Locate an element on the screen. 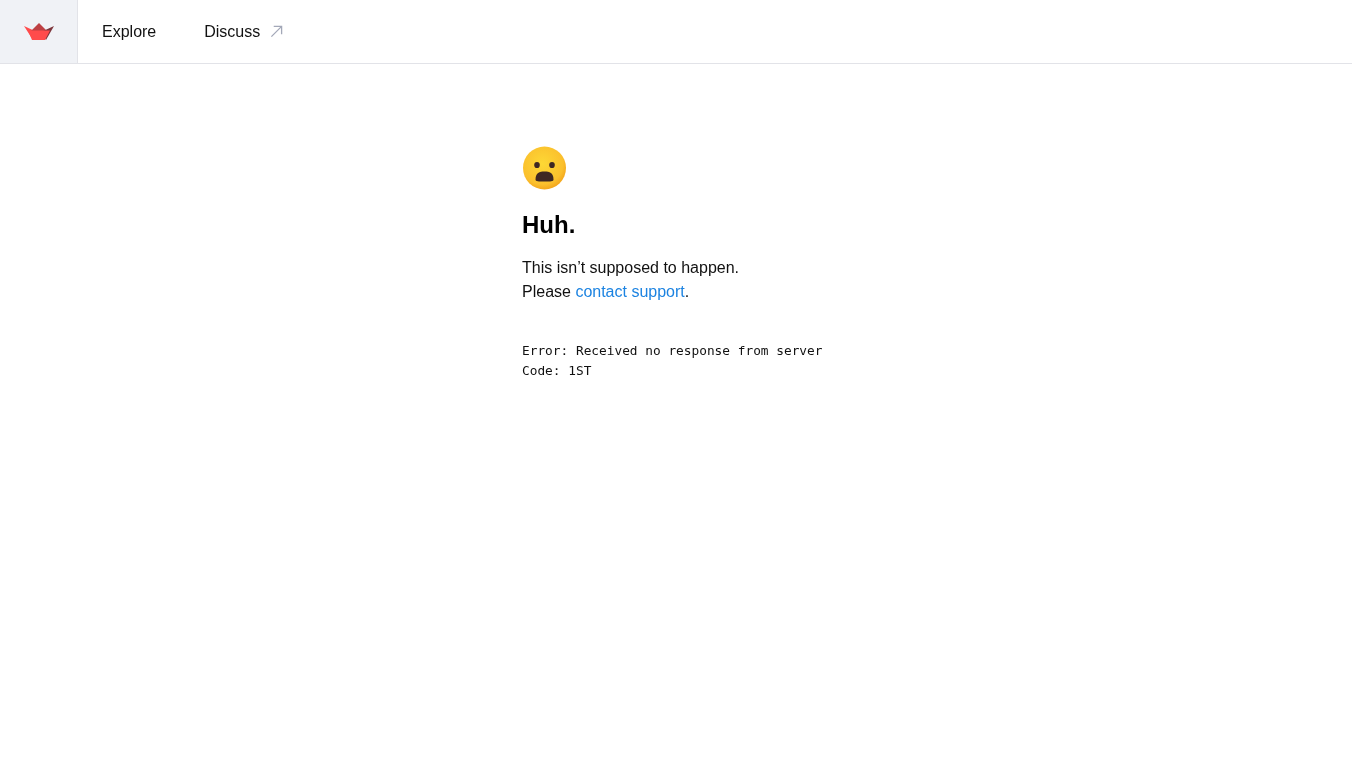 The height and width of the screenshot is (760, 1352). logo-link is located at coordinates (39, 31).